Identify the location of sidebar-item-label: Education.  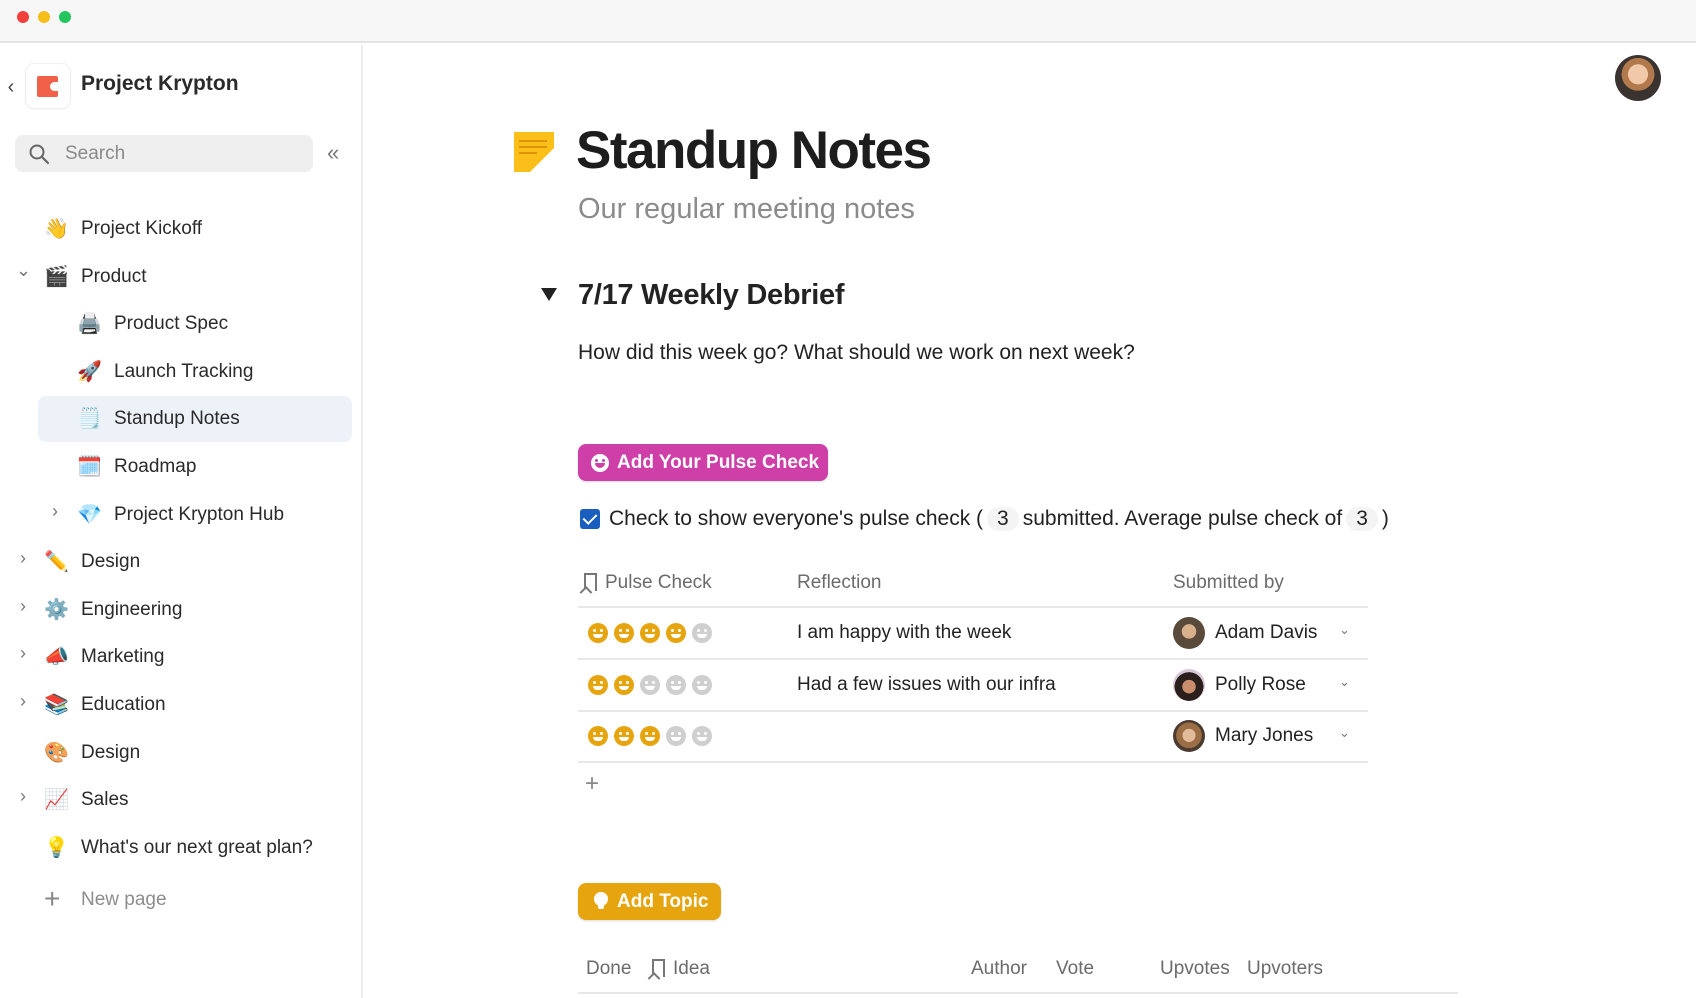
(123, 704).